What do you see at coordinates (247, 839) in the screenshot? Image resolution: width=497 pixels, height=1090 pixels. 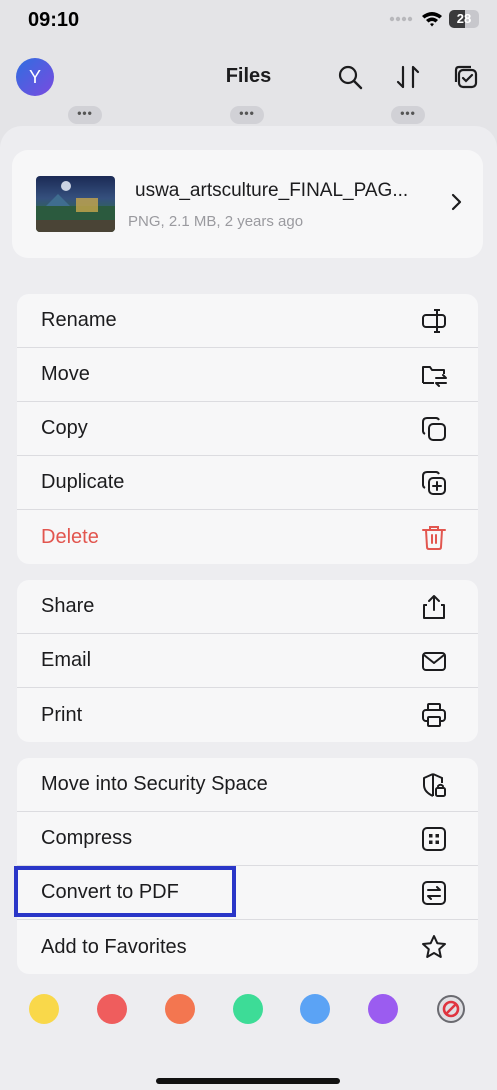 I see `compress-item: Compress` at bounding box center [247, 839].